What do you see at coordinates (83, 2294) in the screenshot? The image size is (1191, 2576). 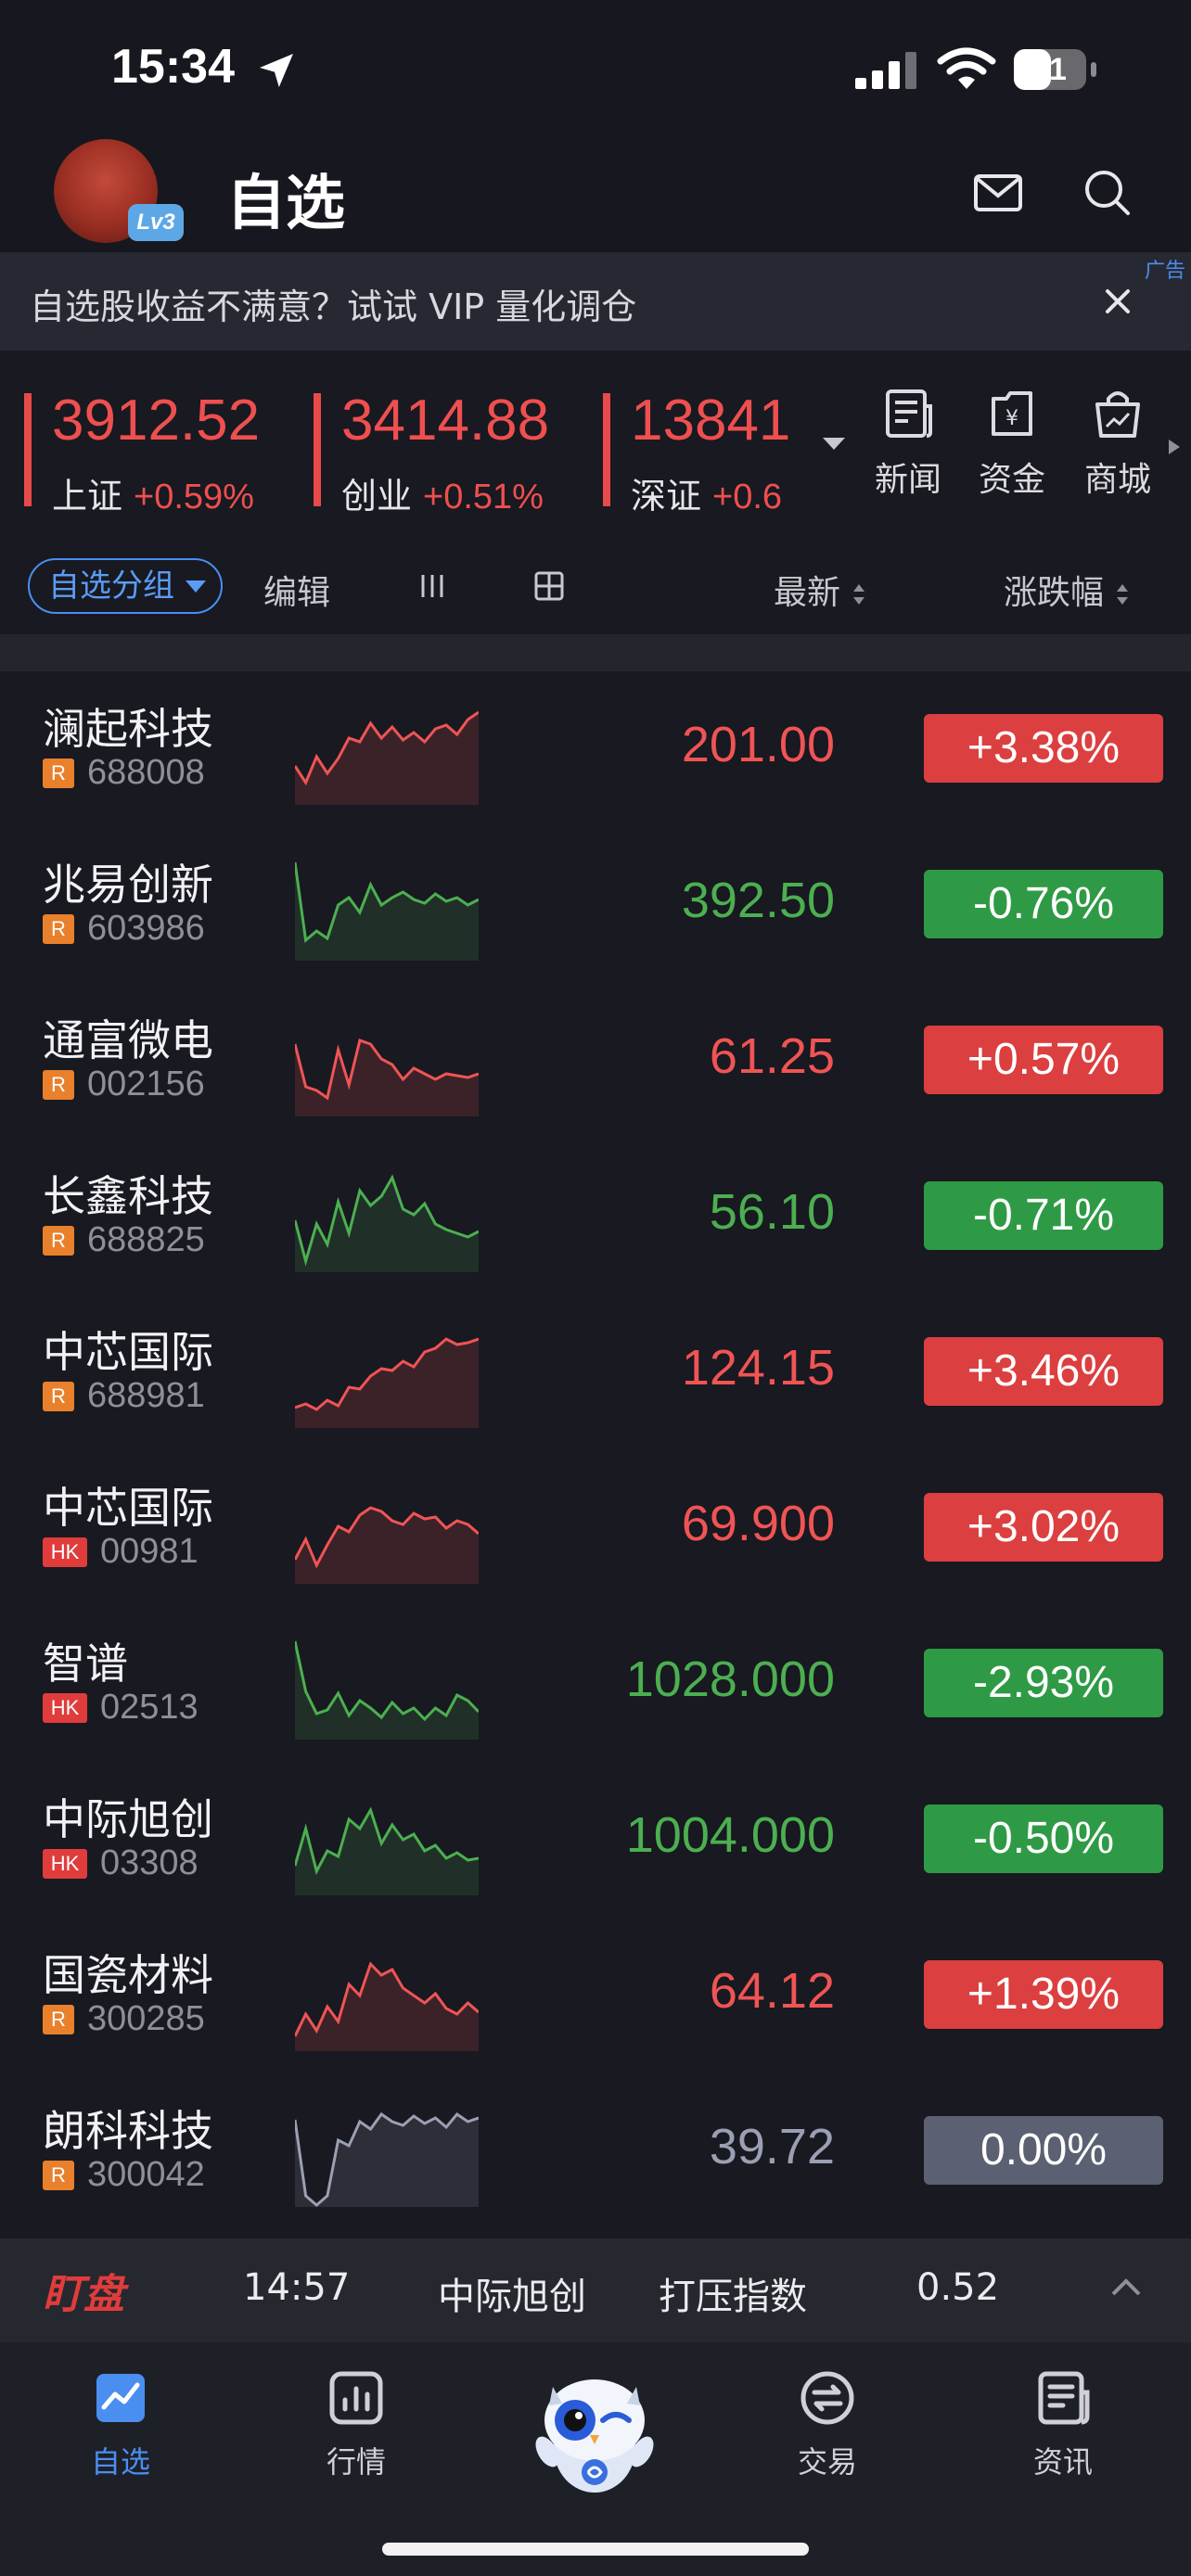 I see `ticker-logo: 盯盘` at bounding box center [83, 2294].